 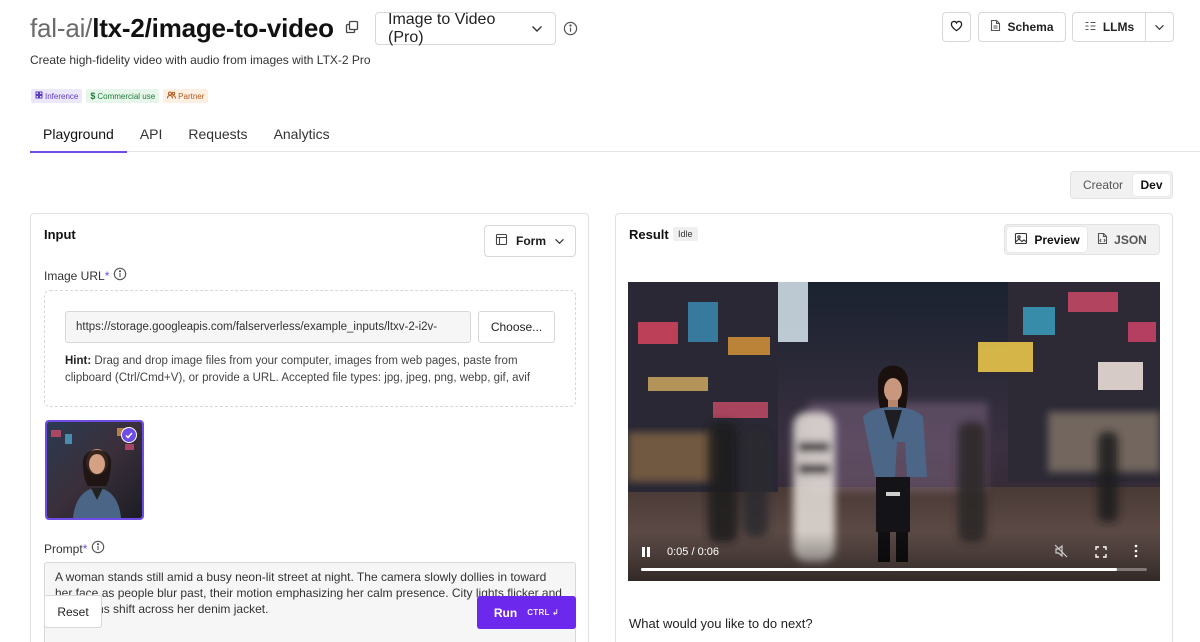 What do you see at coordinates (1102, 240) in the screenshot?
I see `json-file-icon` at bounding box center [1102, 240].